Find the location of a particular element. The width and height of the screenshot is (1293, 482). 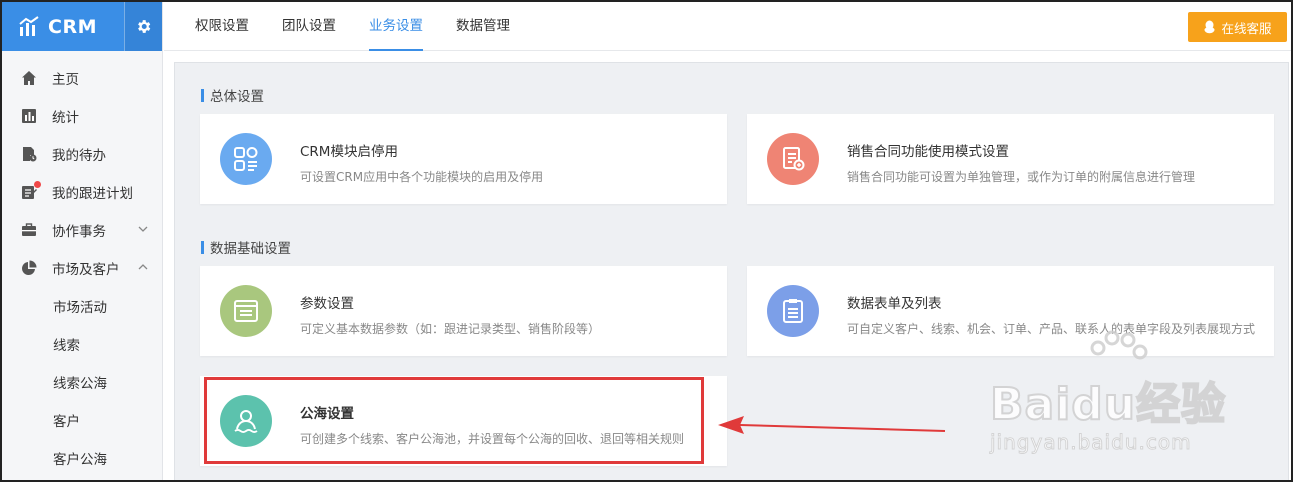

forms-icon-circle is located at coordinates (793, 311).